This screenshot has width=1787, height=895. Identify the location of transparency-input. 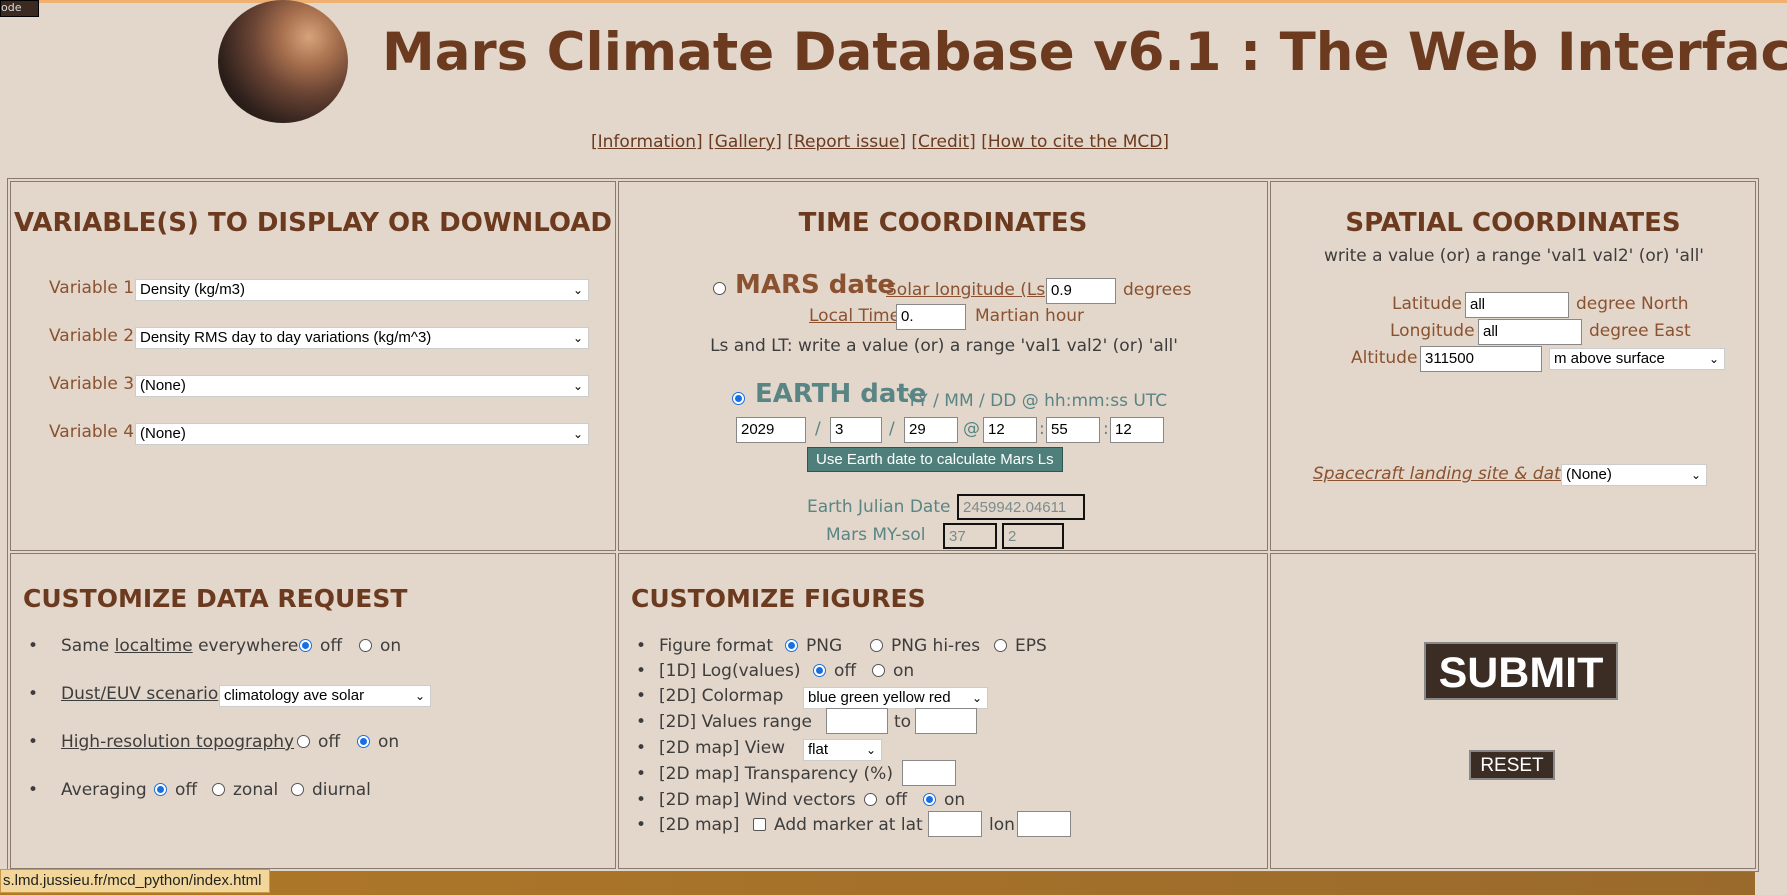
(929, 773).